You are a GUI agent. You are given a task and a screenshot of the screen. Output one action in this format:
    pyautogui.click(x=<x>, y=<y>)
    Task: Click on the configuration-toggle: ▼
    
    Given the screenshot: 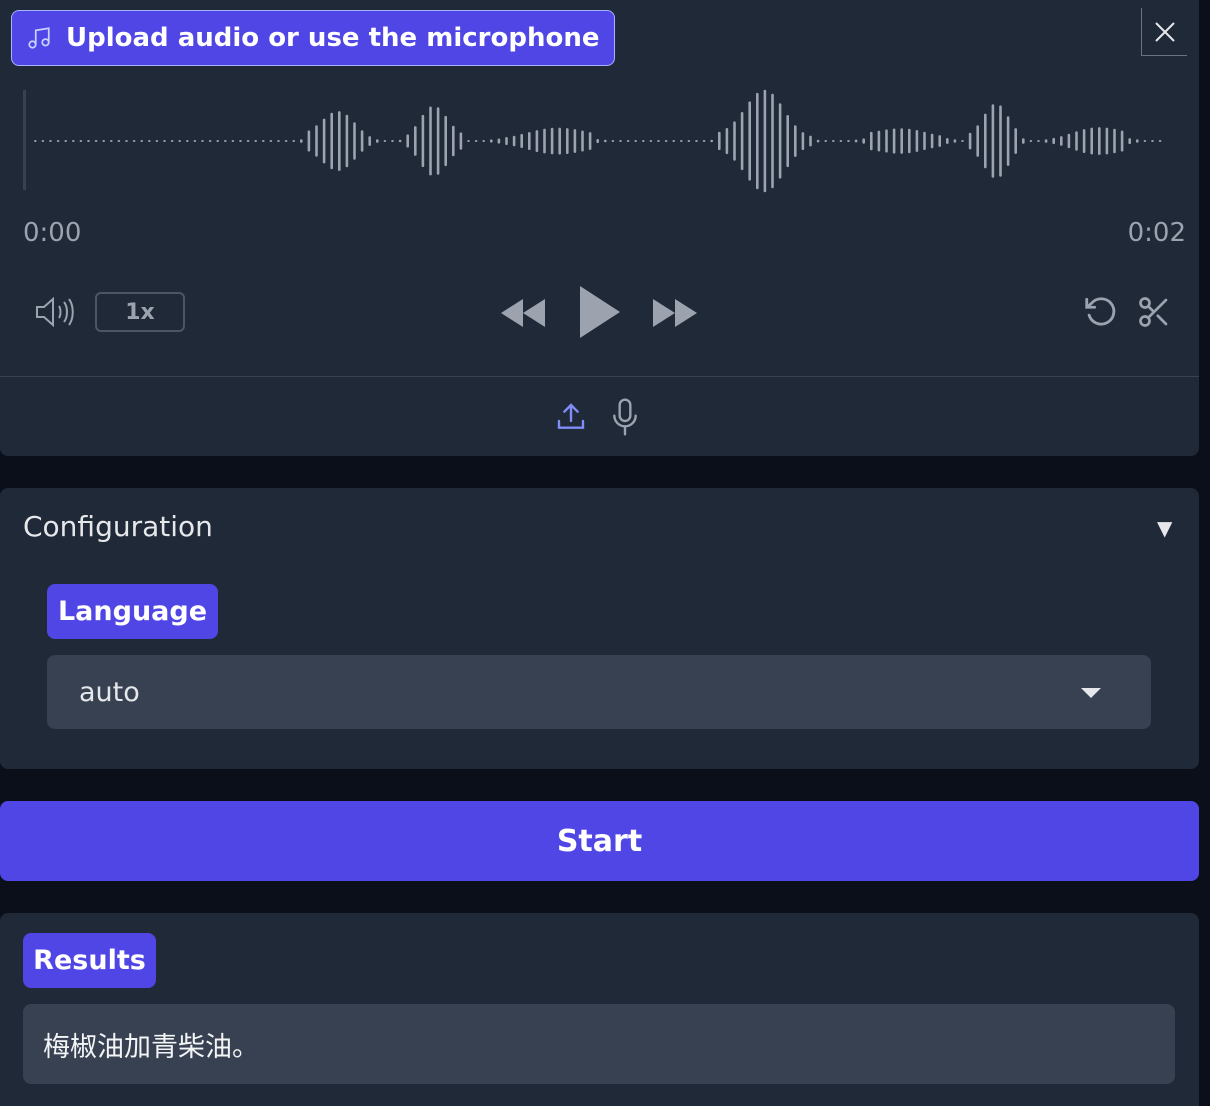 What is the action you would take?
    pyautogui.click(x=1164, y=528)
    